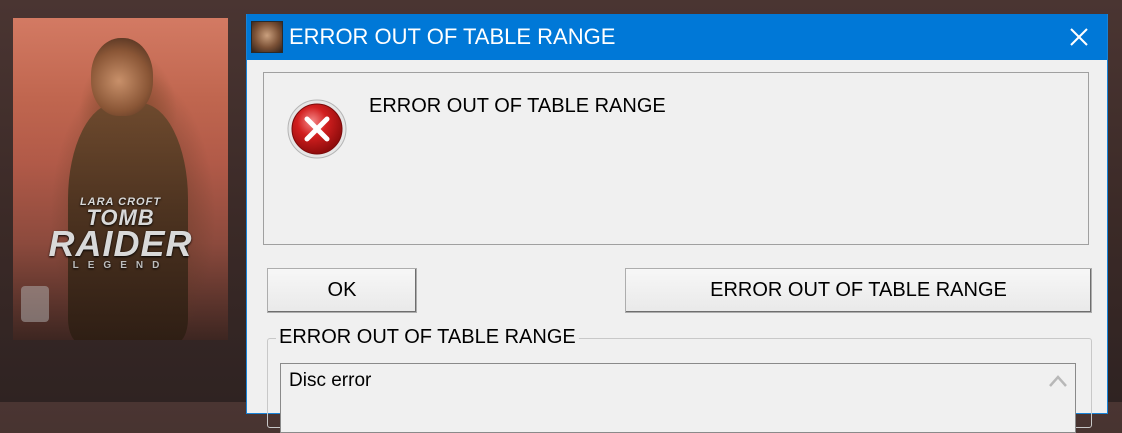 This screenshot has height=433, width=1122. I want to click on cover-logo: LARA CROFT TOMB RAIDER LEGEND, so click(120, 233).